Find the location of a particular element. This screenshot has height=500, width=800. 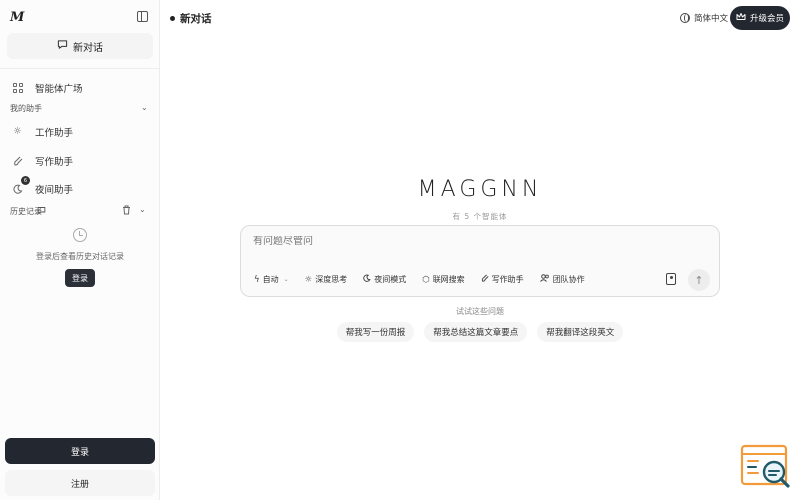

register-button: 注册 is located at coordinates (80, 483).